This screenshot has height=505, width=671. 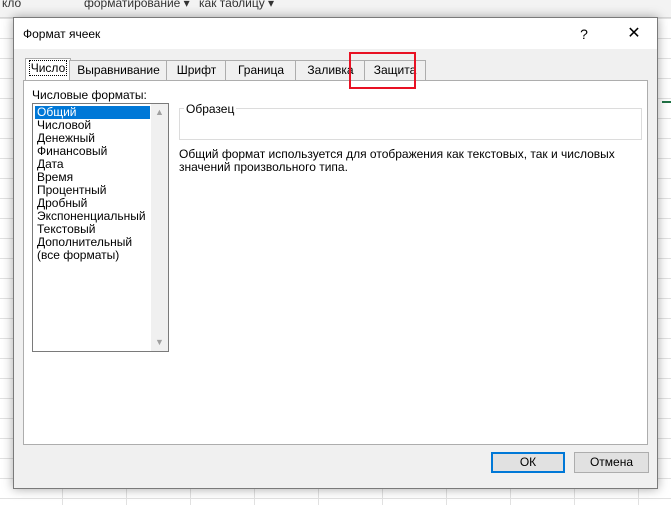 What do you see at coordinates (263, 167) in the screenshot?
I see `description-line: значений произвольного типа.` at bounding box center [263, 167].